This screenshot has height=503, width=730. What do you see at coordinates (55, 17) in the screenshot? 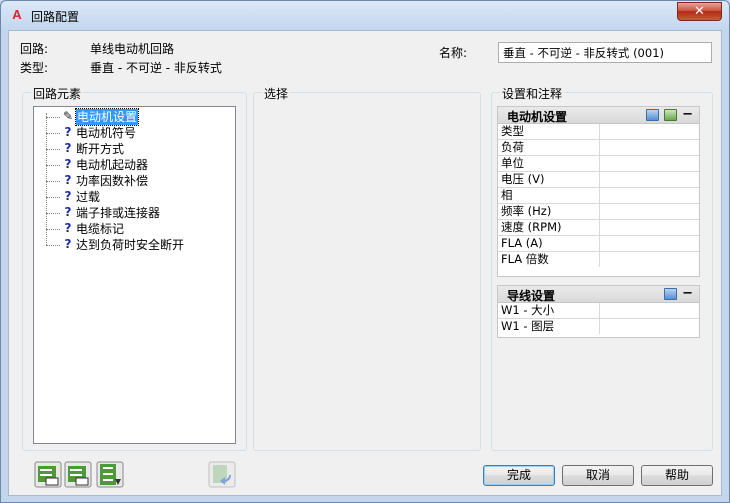
I see `window-title: 回路配置` at bounding box center [55, 17].